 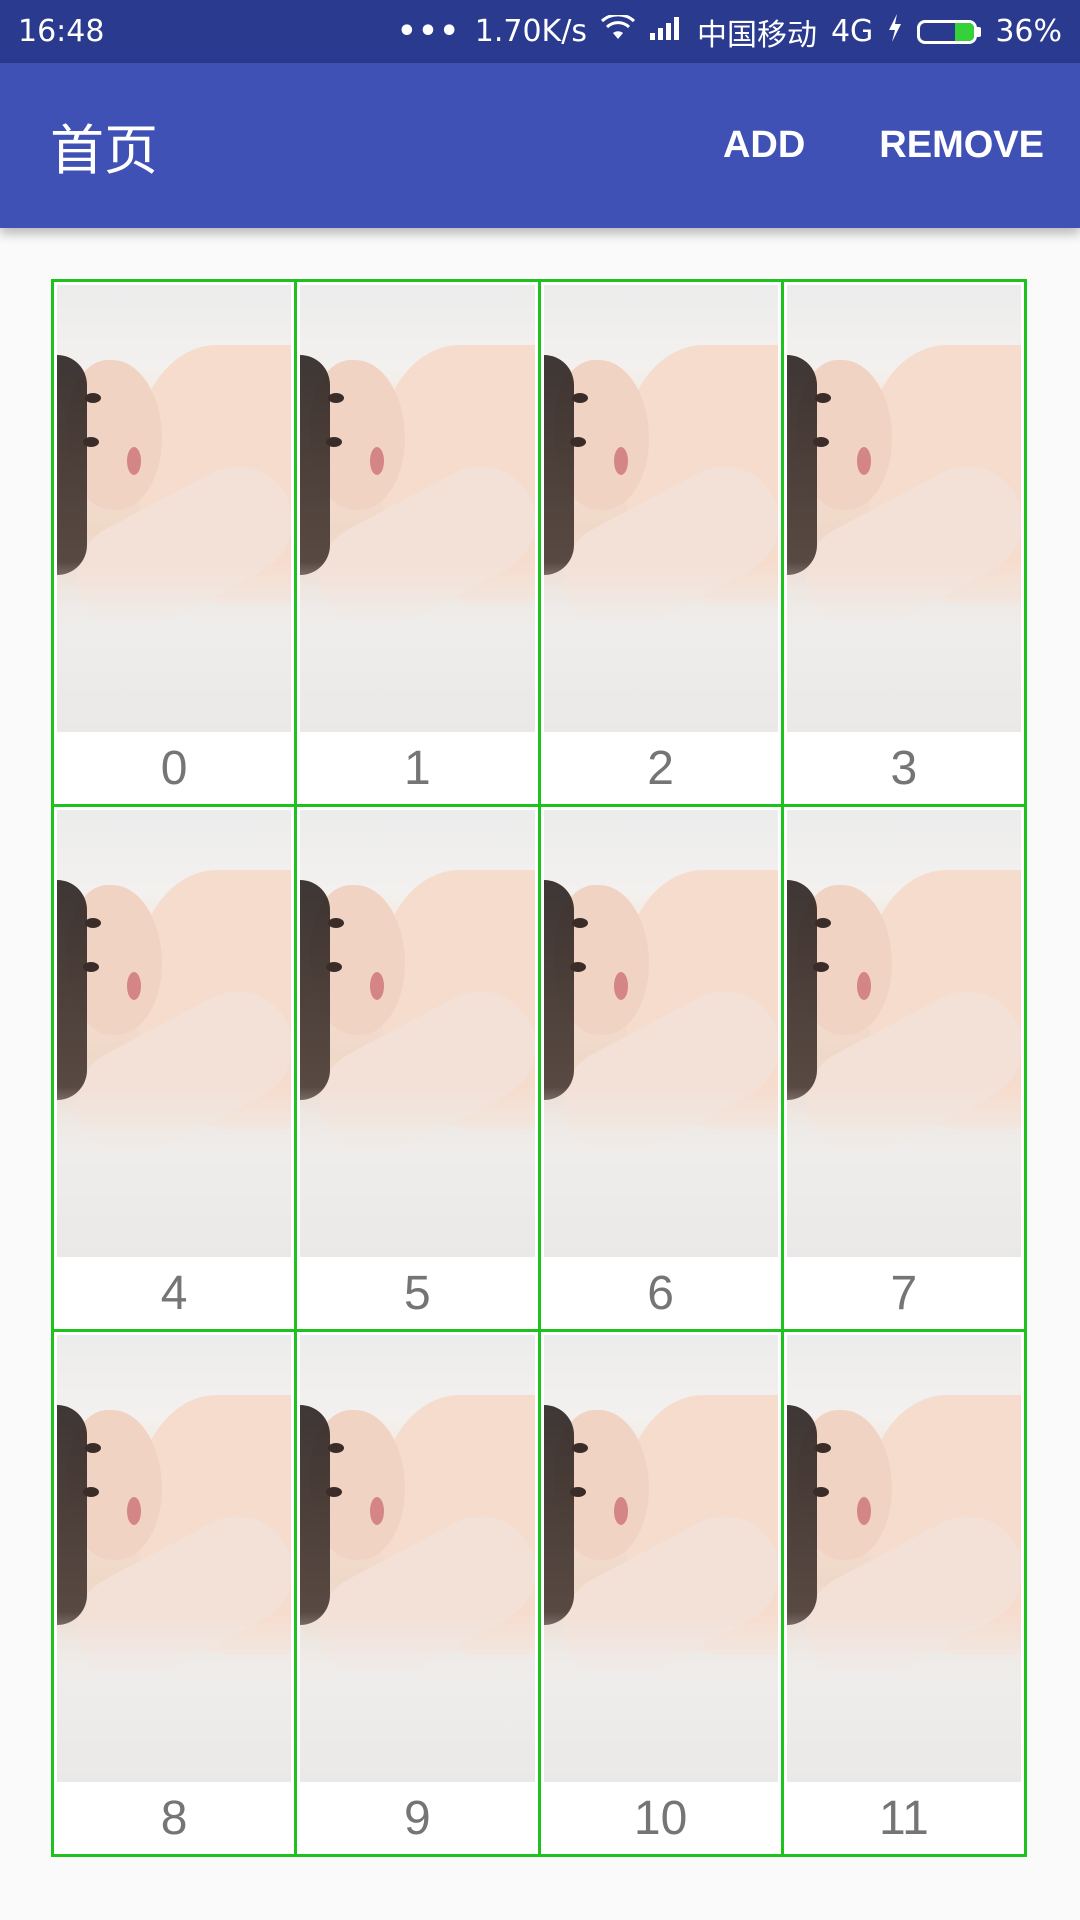 I want to click on app-bar: 首页 ADD REMOVE, so click(x=540, y=145).